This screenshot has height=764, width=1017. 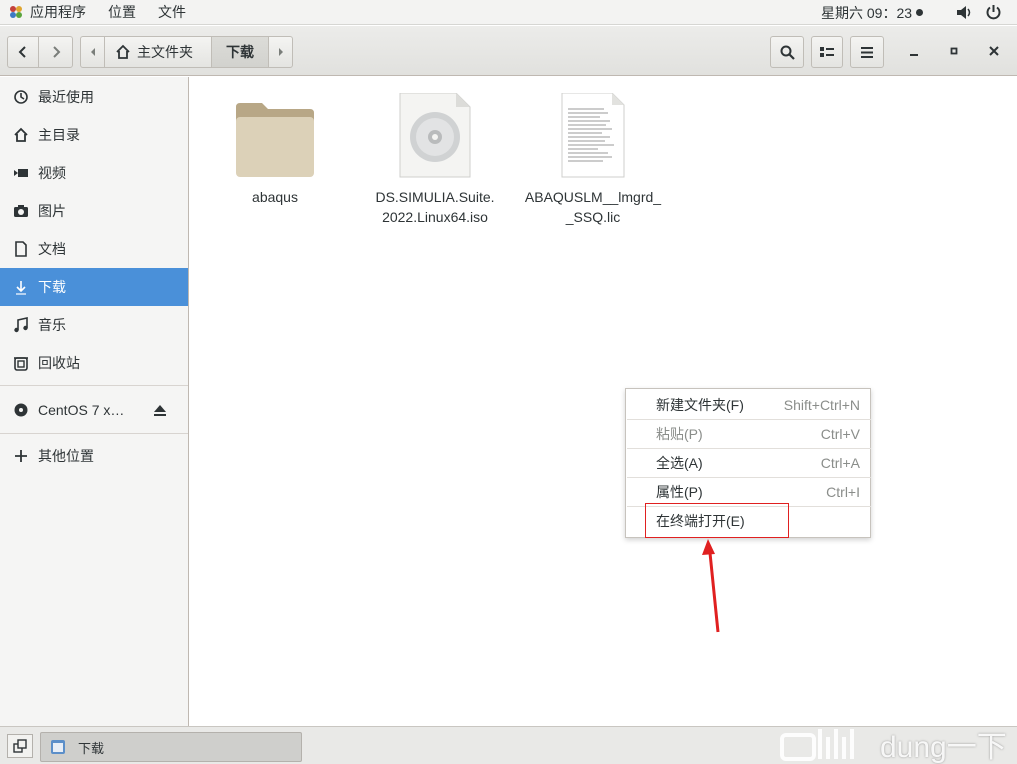 What do you see at coordinates (817, 744) in the screenshot?
I see `bilibili-logo-icon` at bounding box center [817, 744].